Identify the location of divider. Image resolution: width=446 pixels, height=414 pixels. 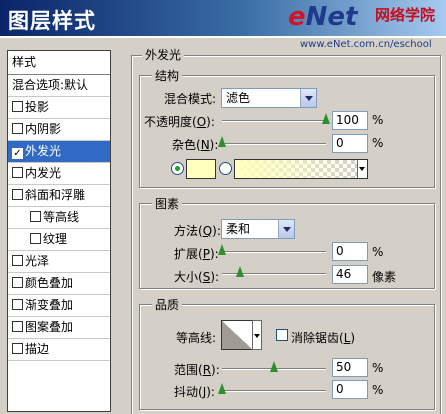
(223, 37).